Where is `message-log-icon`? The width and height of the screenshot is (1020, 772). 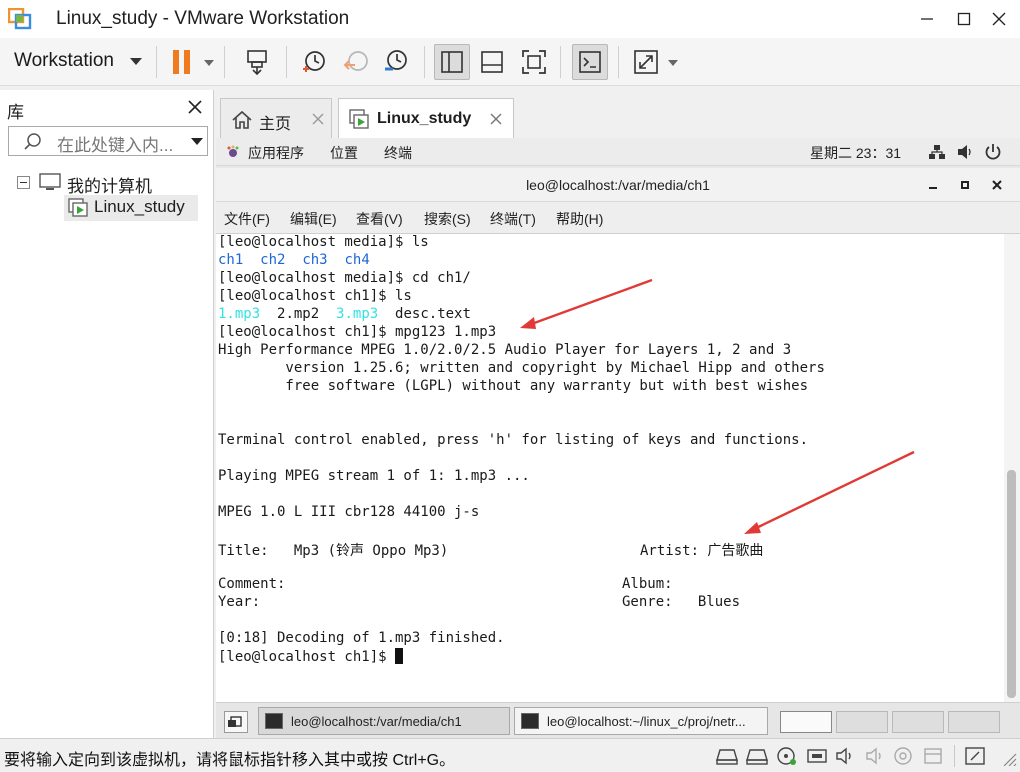 message-log-icon is located at coordinates (975, 756).